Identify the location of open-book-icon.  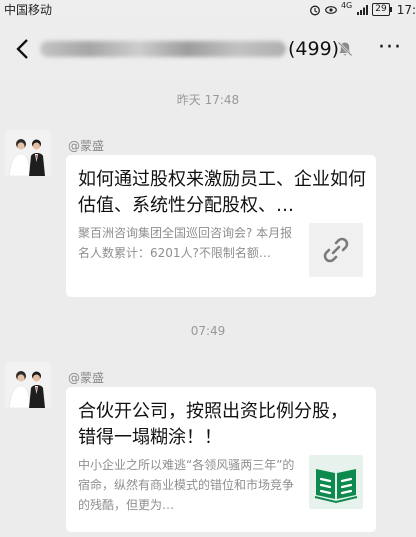
(336, 486).